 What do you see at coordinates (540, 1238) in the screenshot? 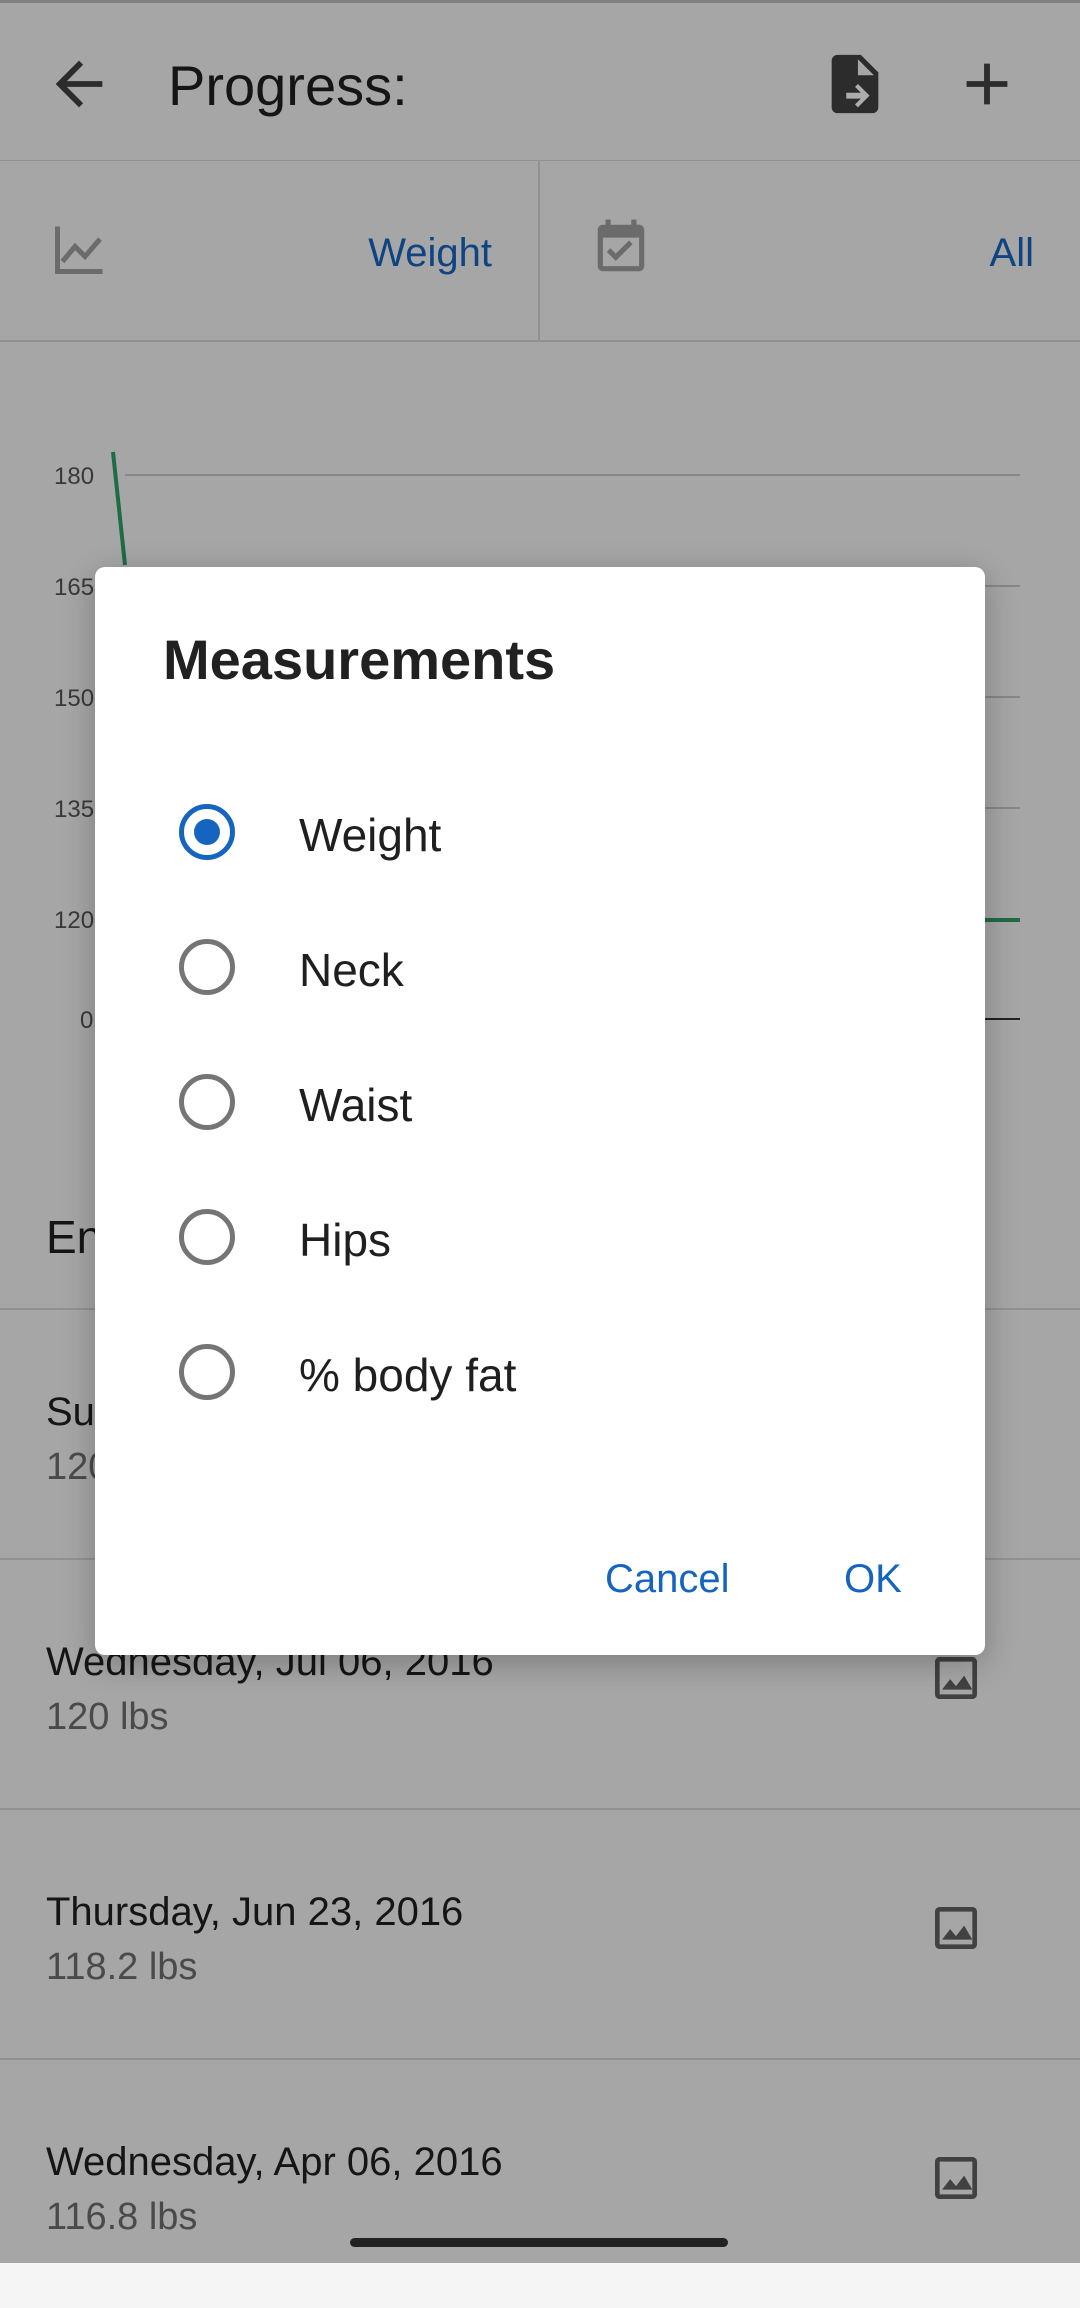
I see `option-hips: Hips` at bounding box center [540, 1238].